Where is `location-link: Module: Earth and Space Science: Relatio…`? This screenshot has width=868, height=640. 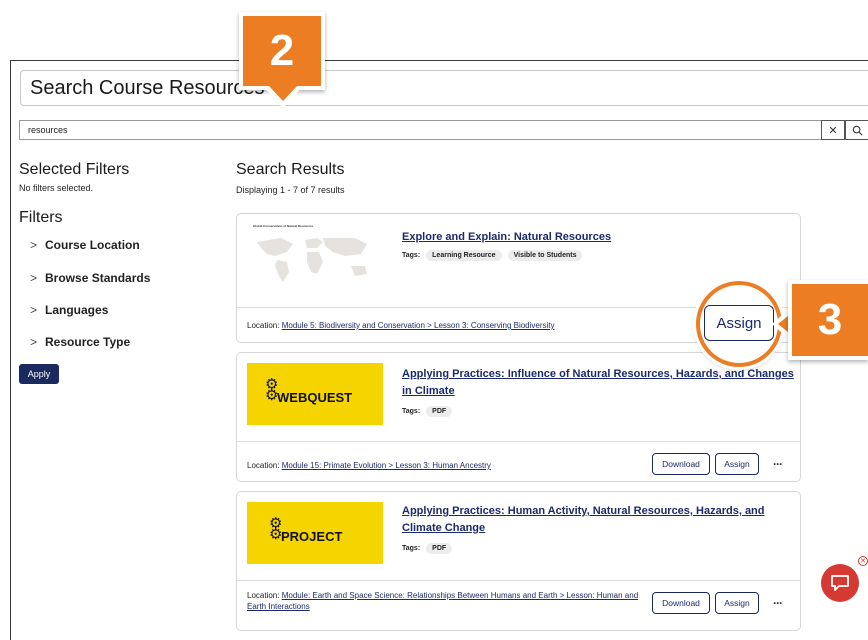
location-link: Module: Earth and Space Science: Relatio… is located at coordinates (442, 601).